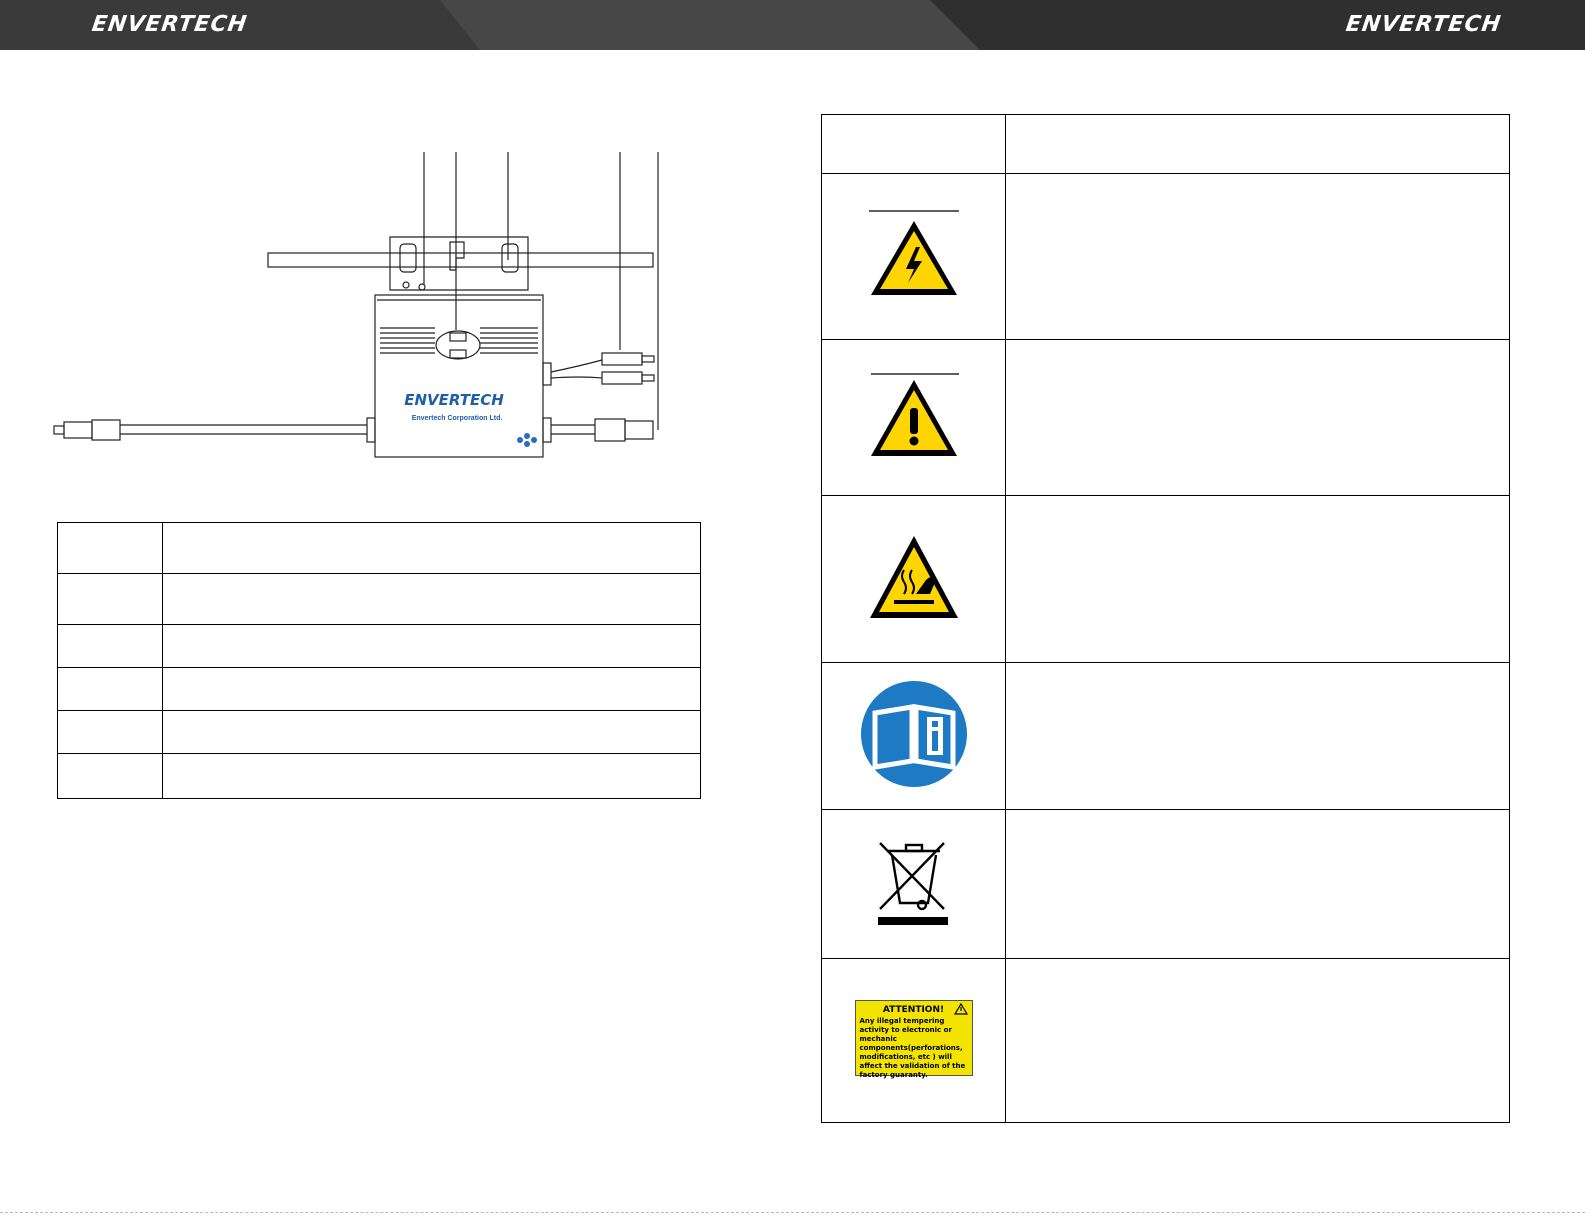 Image resolution: width=1585 pixels, height=1225 pixels. Describe the element at coordinates (913, 1009) in the screenshot. I see `attention-title: ATTENTION!` at that location.